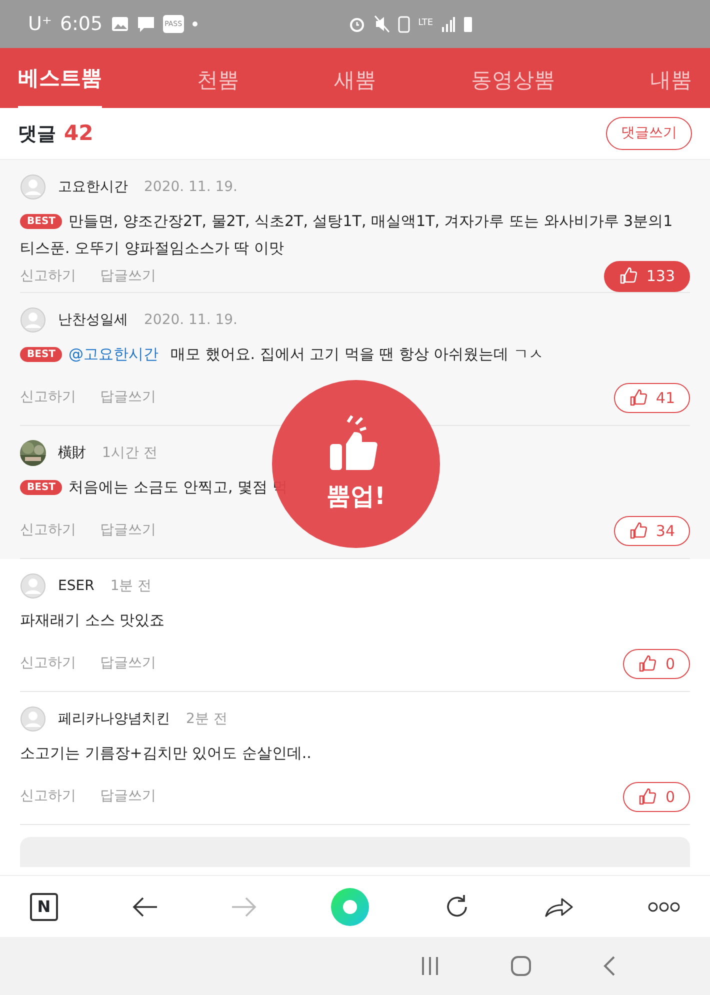 This screenshot has height=995, width=710. Describe the element at coordinates (131, 586) in the screenshot. I see `comment-time: 1분 전` at that location.